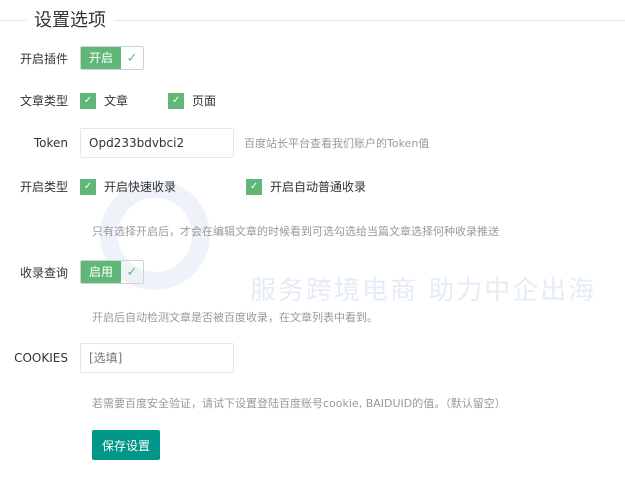  I want to click on token-hint: 百度站长平台查看我们账户的Token值, so click(337, 143).